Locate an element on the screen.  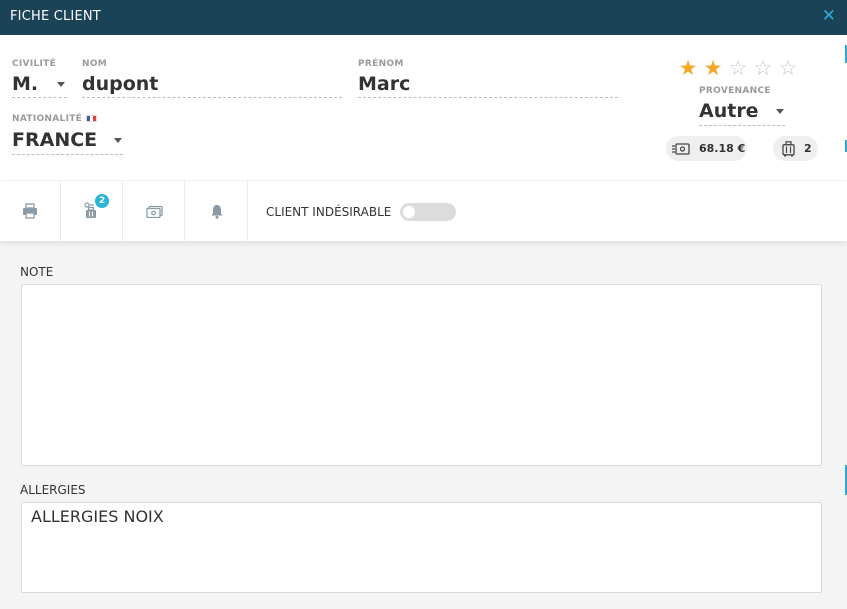
prenom-label: PRÉNOM is located at coordinates (381, 64).